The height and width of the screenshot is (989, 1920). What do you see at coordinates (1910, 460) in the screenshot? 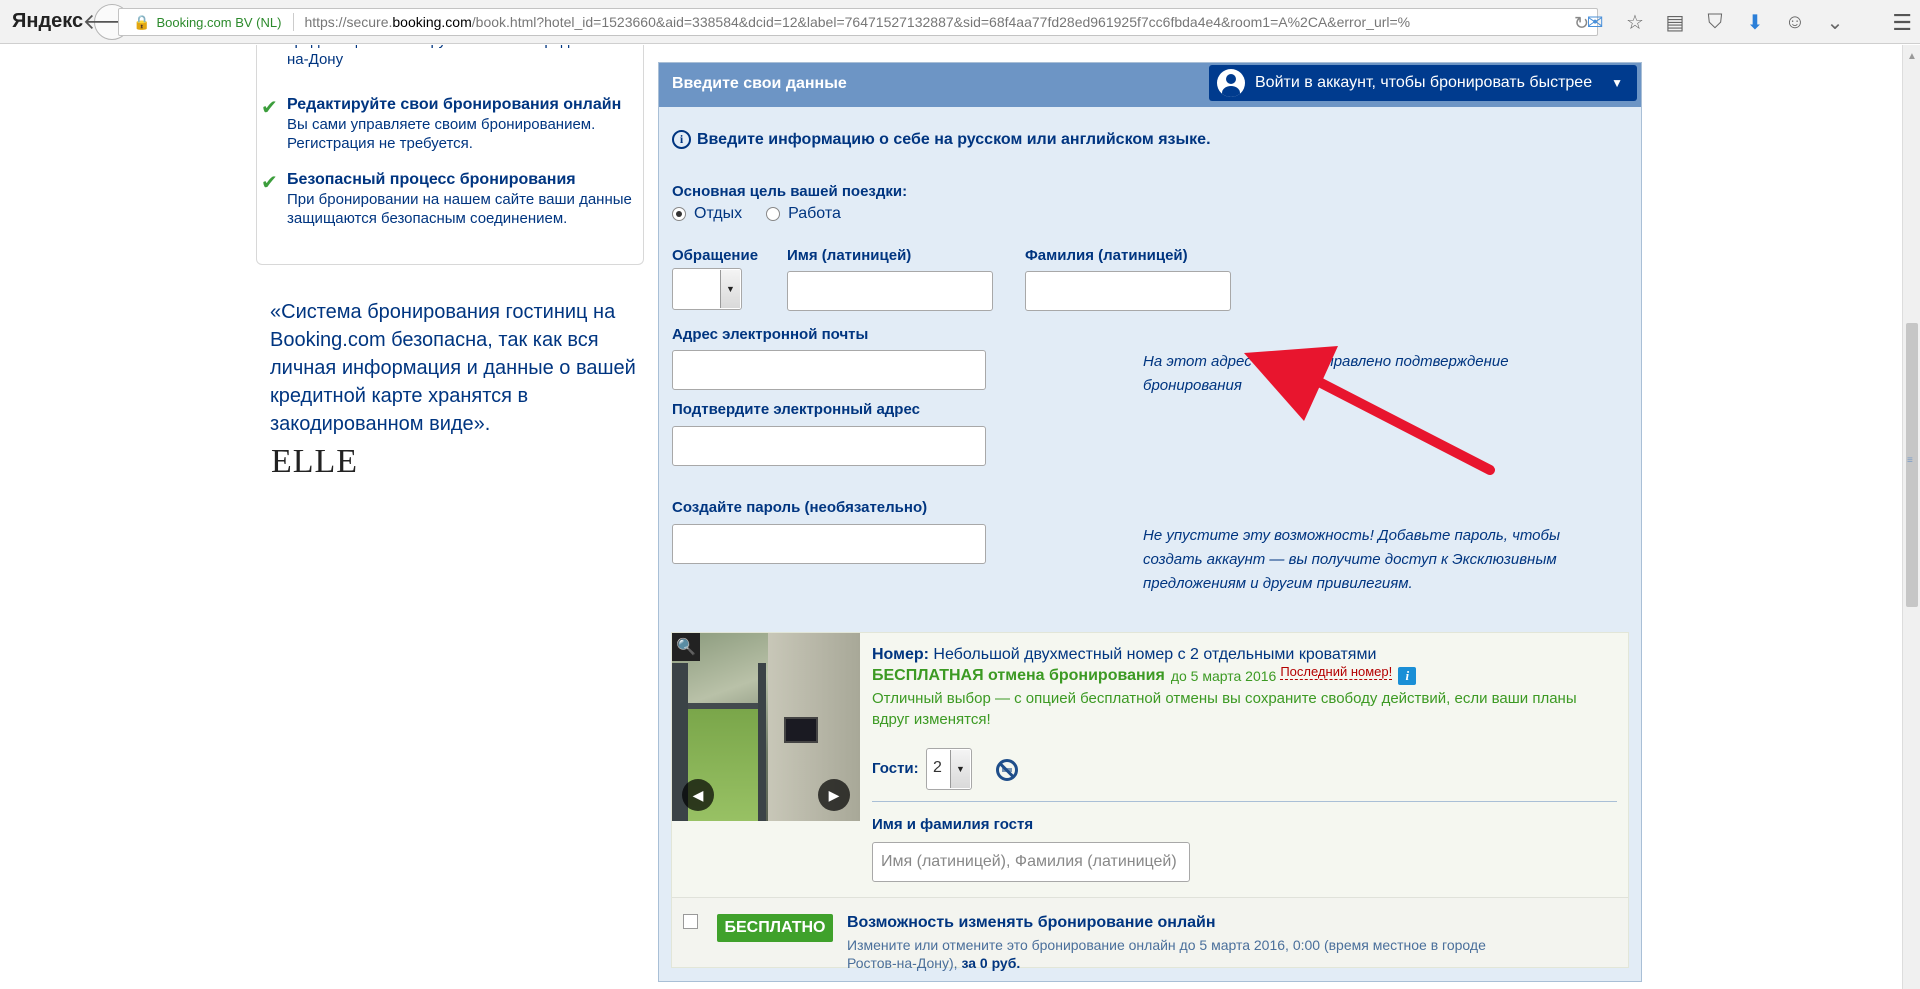
I see `scroll-grip-icon: ≡` at bounding box center [1910, 460].